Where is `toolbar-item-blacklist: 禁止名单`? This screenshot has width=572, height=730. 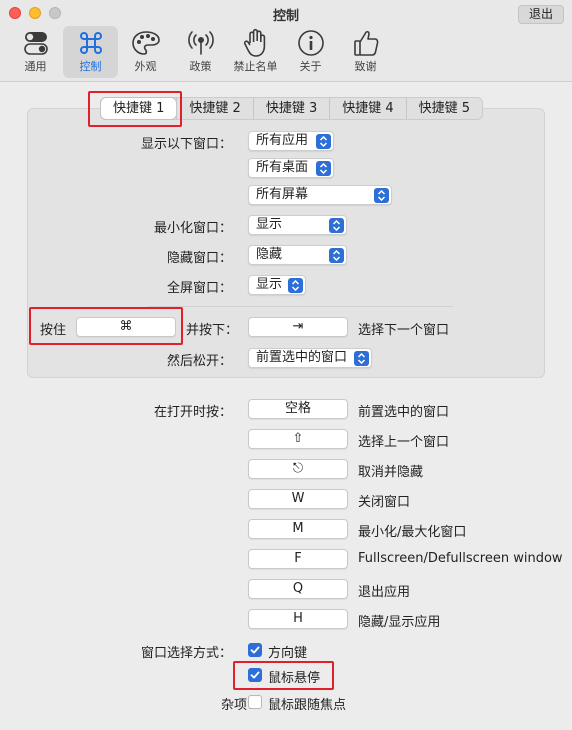 toolbar-item-blacklist: 禁止名单 is located at coordinates (255, 52).